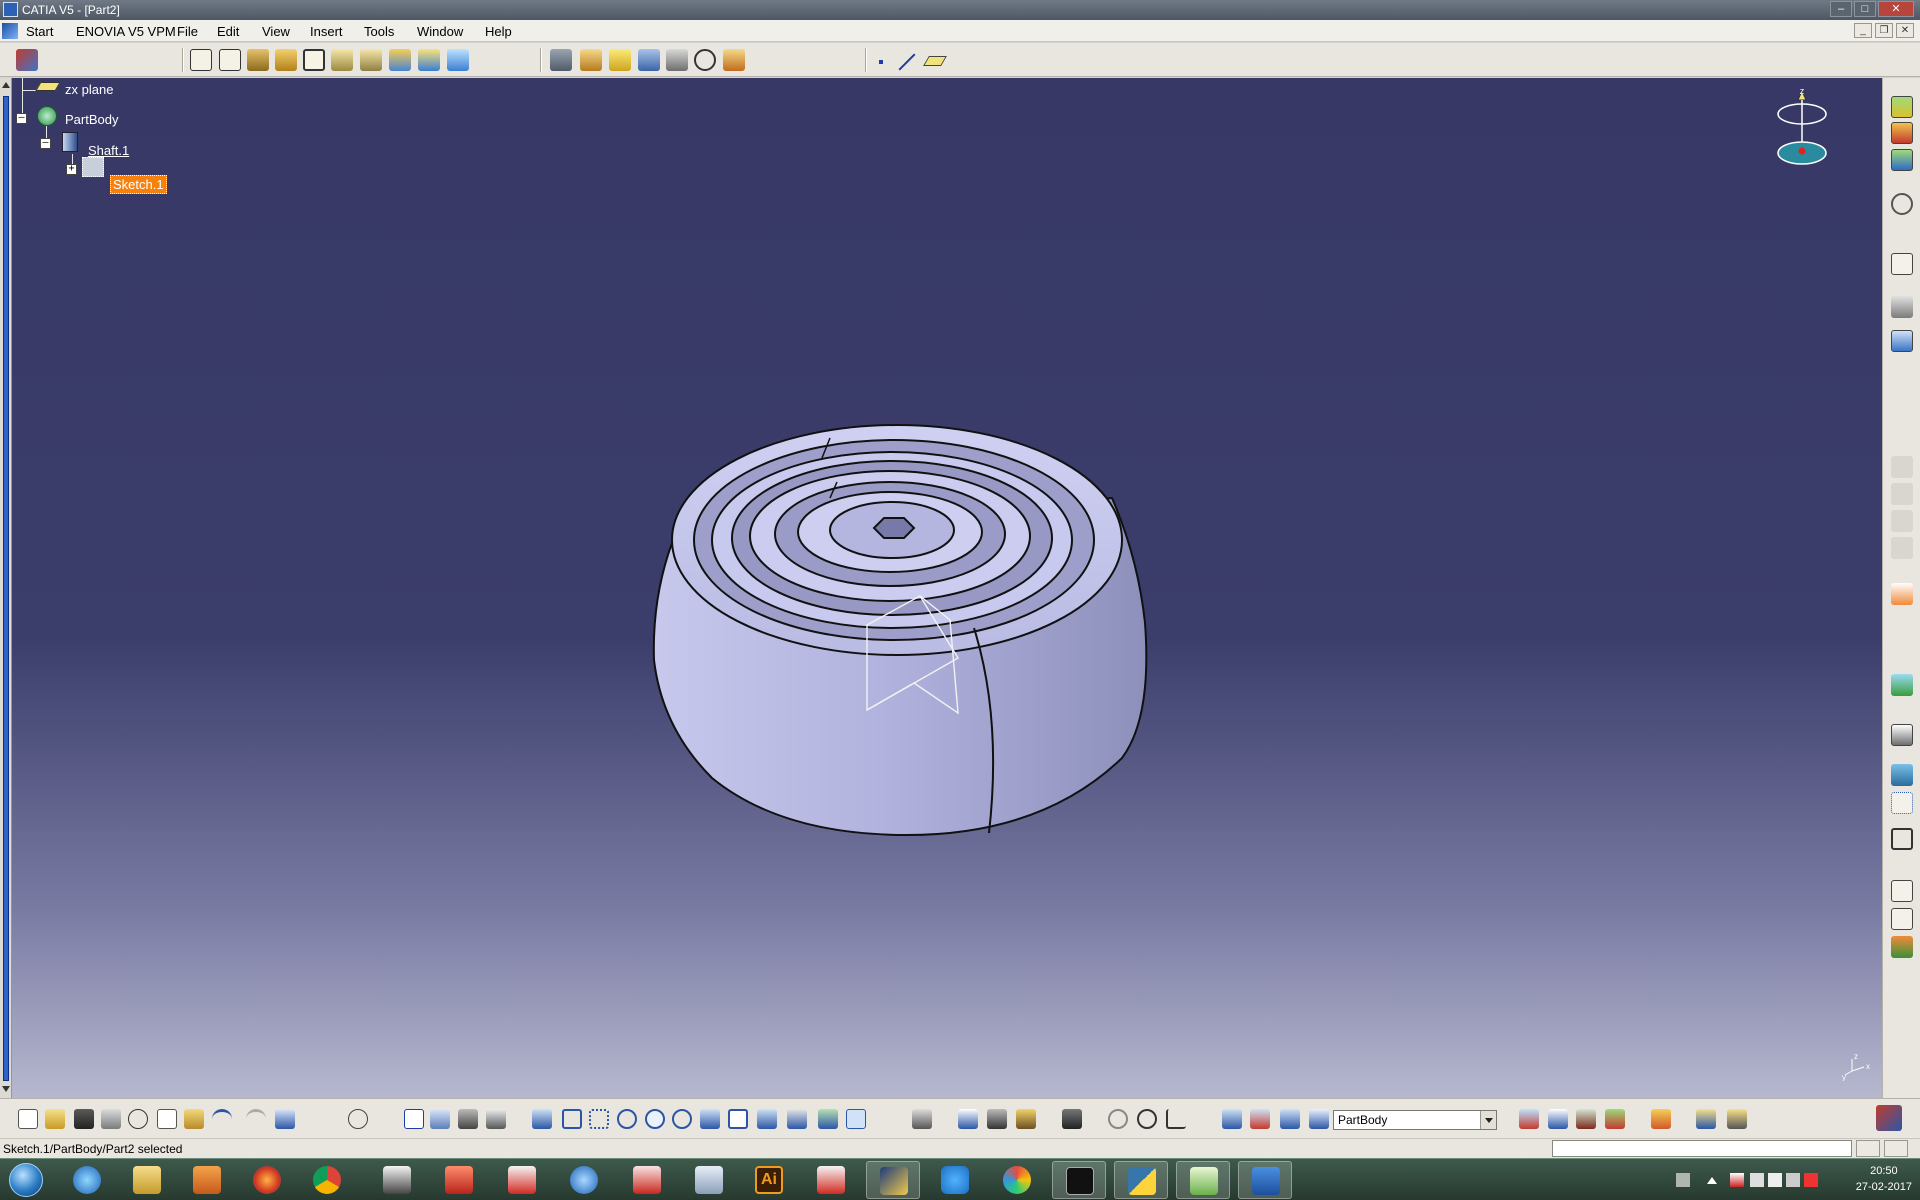  What do you see at coordinates (28, 1119) in the screenshot?
I see `new-file-icon` at bounding box center [28, 1119].